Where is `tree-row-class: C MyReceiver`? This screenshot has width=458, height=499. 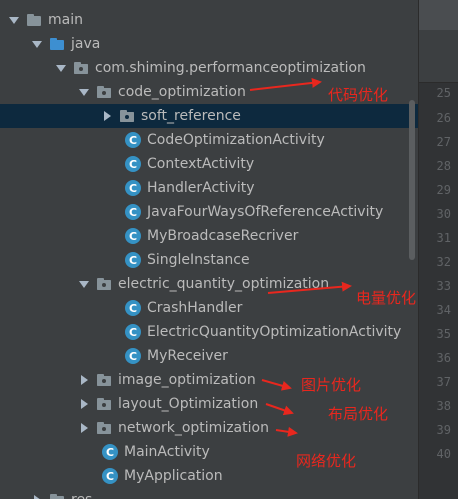
tree-row-class: C MyReceiver is located at coordinates (209, 356).